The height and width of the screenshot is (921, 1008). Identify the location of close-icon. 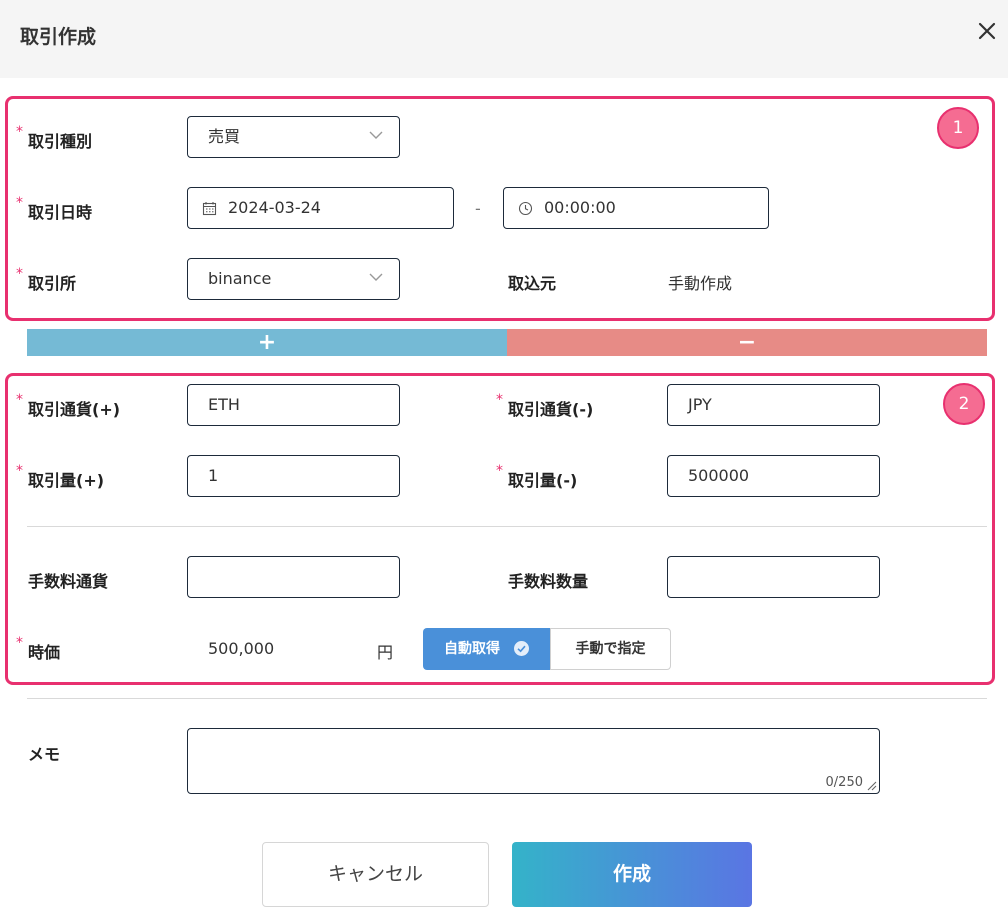
(987, 31).